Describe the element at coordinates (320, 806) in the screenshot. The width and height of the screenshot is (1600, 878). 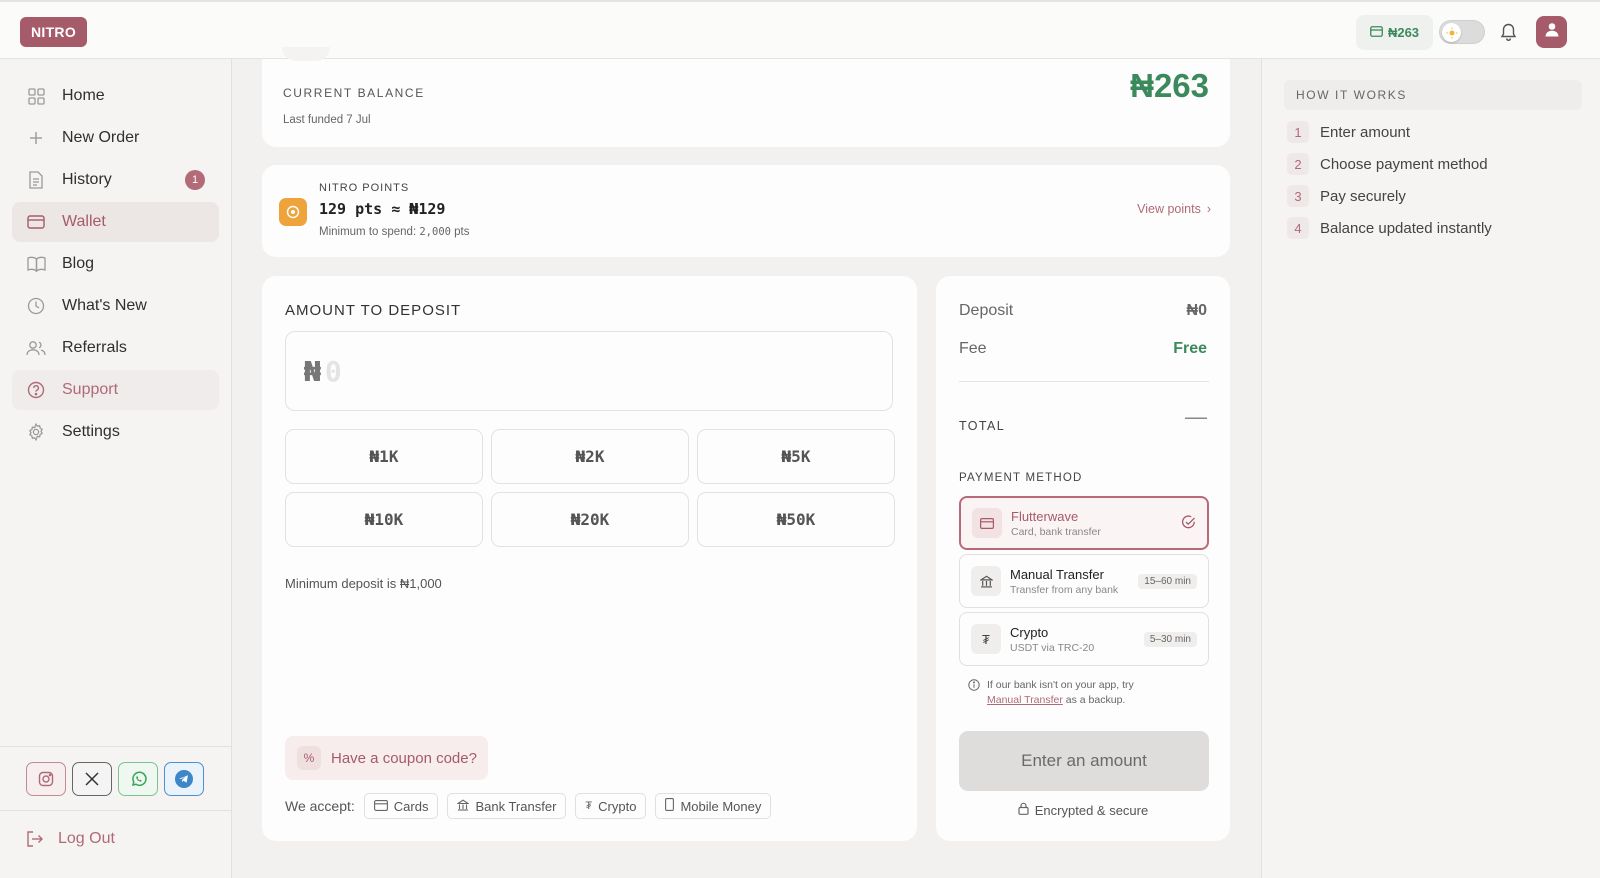
I see `accept-label: We accept:` at that location.